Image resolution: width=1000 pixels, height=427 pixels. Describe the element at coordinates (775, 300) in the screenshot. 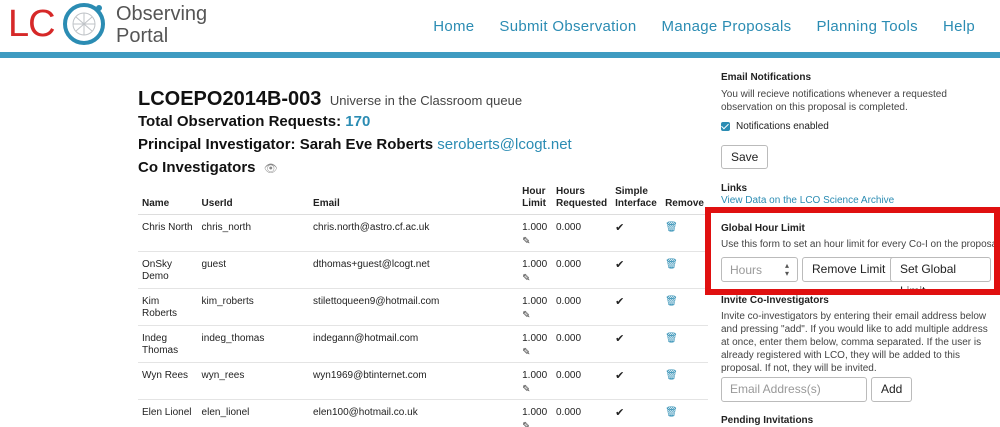

I see `invite-coi-title: Invite Co-Investigators` at that location.